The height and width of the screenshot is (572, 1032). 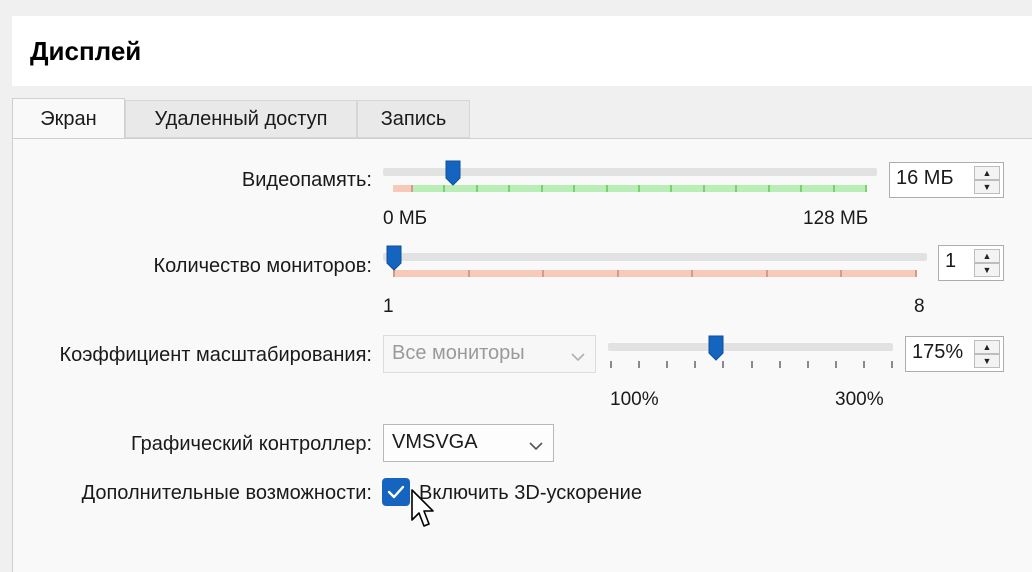 What do you see at coordinates (215, 355) in the screenshot?
I see `scale-label: Коэффициент масштабирования:` at bounding box center [215, 355].